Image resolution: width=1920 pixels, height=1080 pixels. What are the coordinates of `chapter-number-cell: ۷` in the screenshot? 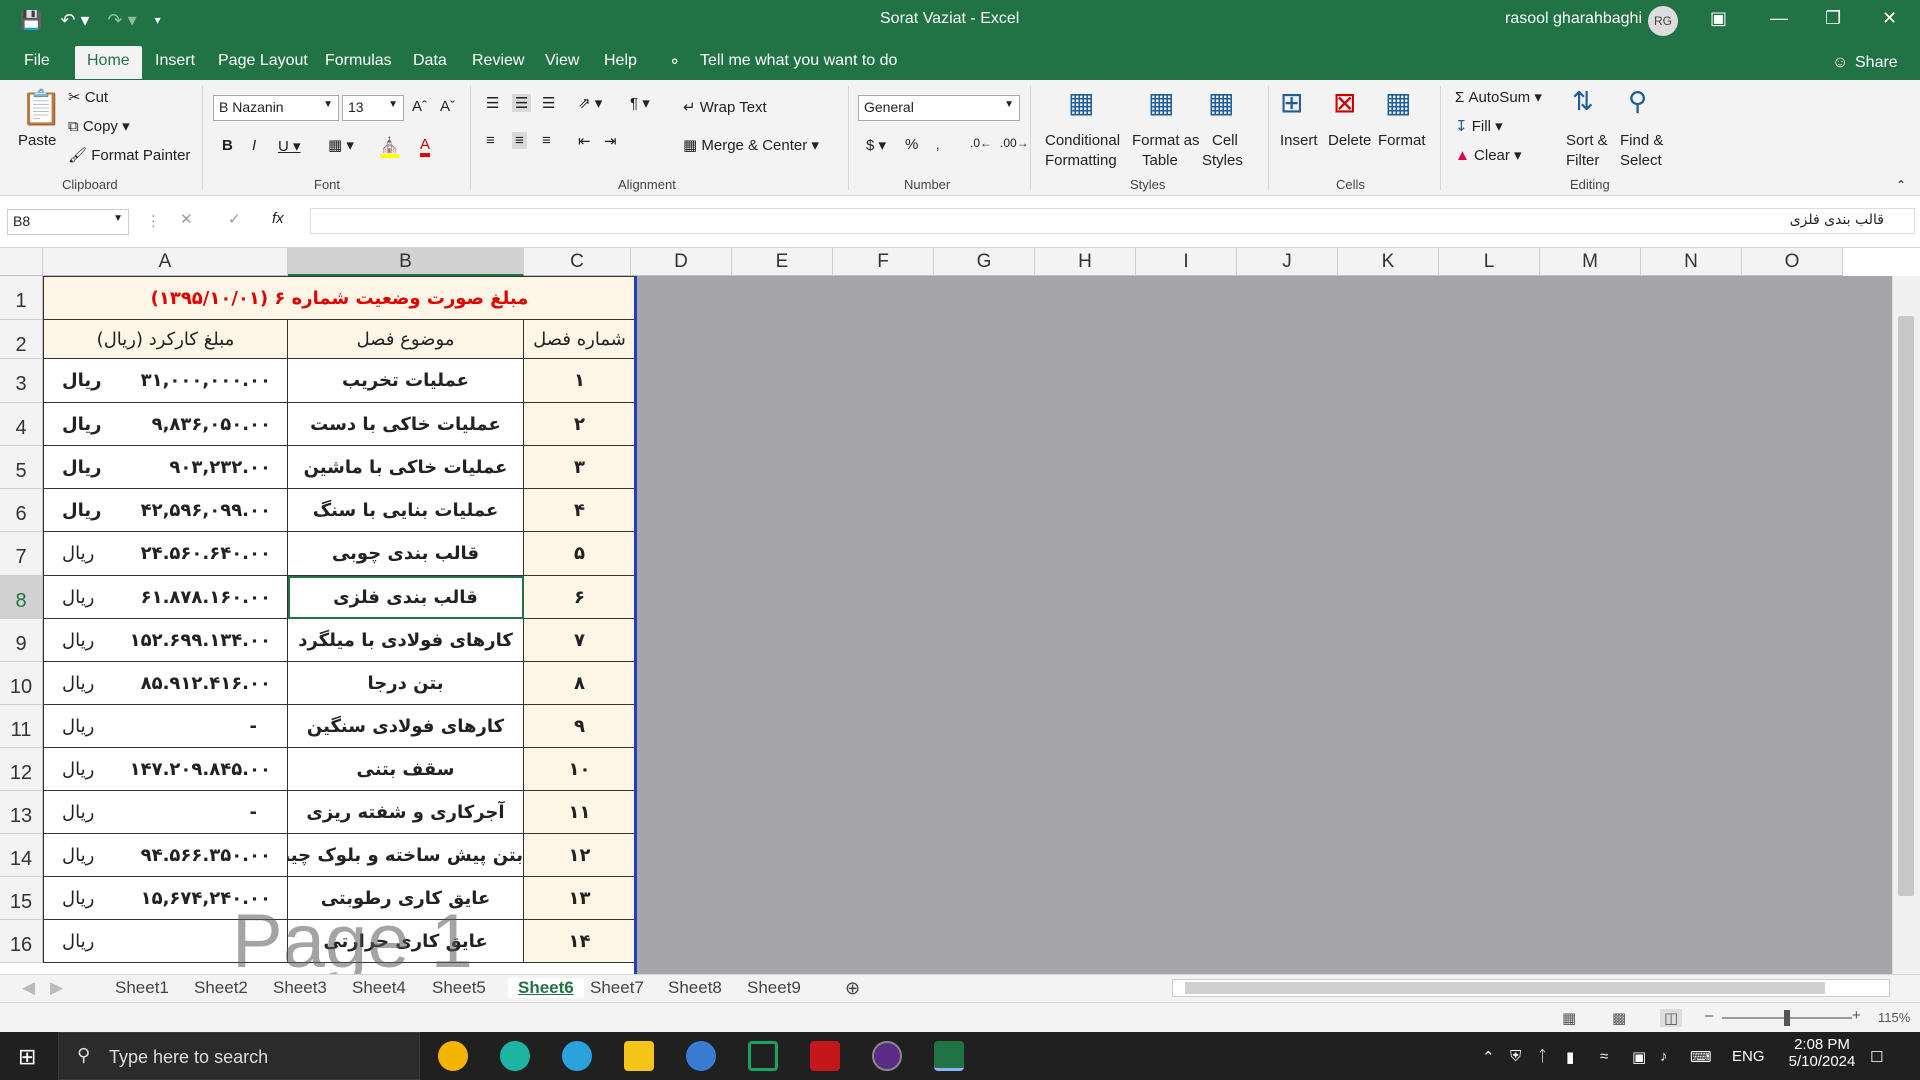 It's located at (580, 640).